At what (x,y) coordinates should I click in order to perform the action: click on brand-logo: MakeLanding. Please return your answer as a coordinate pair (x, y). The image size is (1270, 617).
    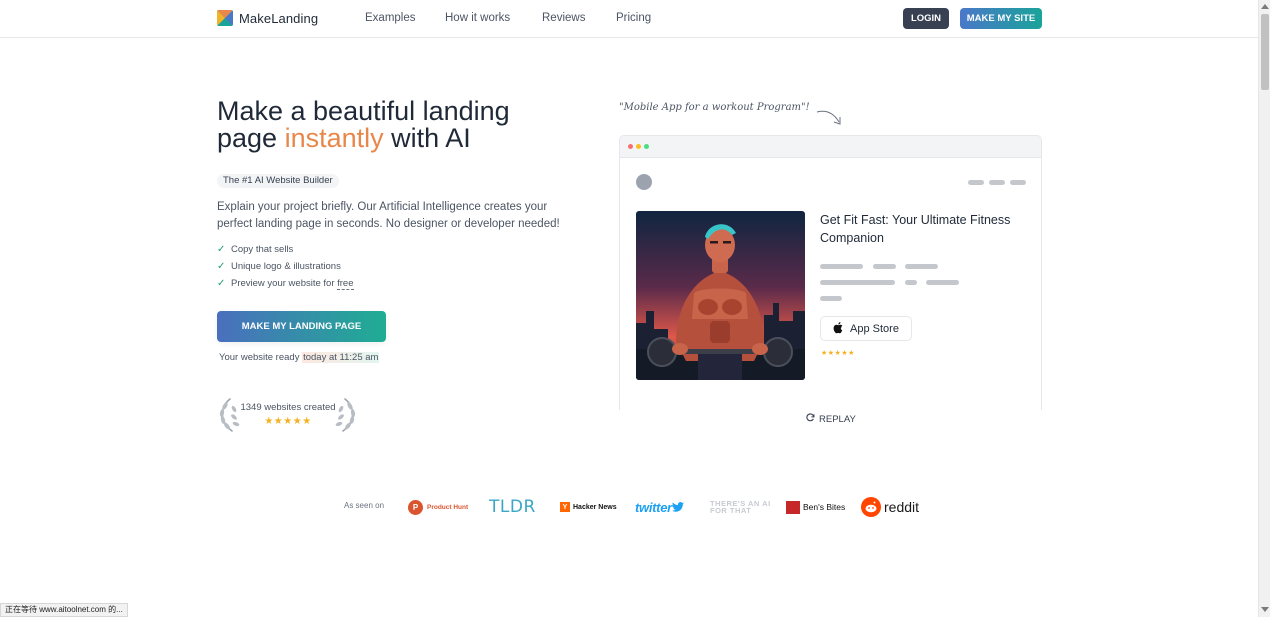
    Looking at the image, I should click on (267, 18).